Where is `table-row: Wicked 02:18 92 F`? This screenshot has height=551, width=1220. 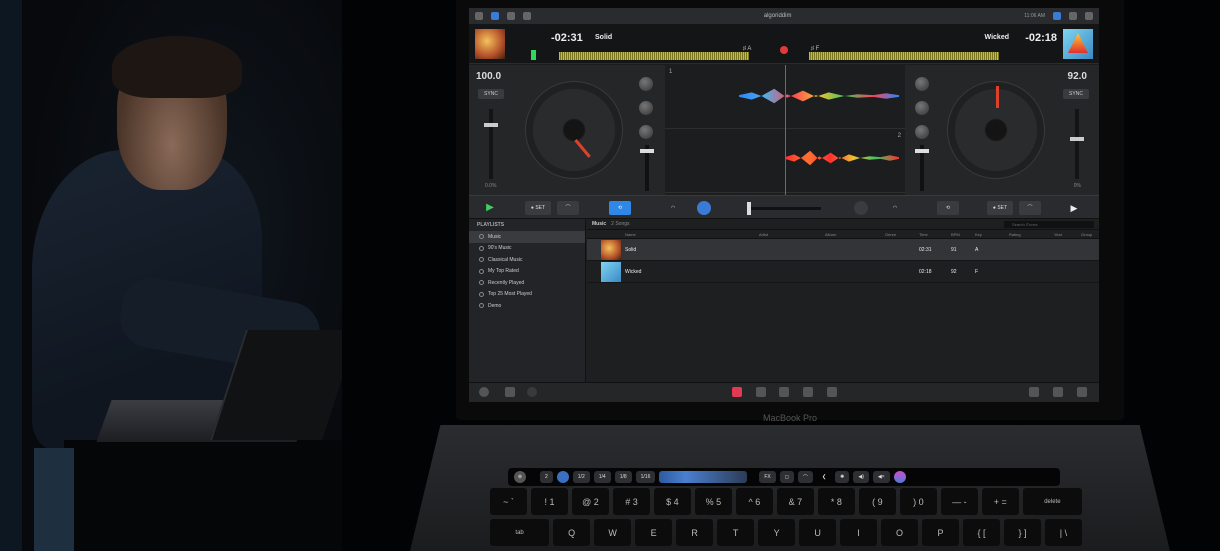 table-row: Wicked 02:18 92 F is located at coordinates (843, 272).